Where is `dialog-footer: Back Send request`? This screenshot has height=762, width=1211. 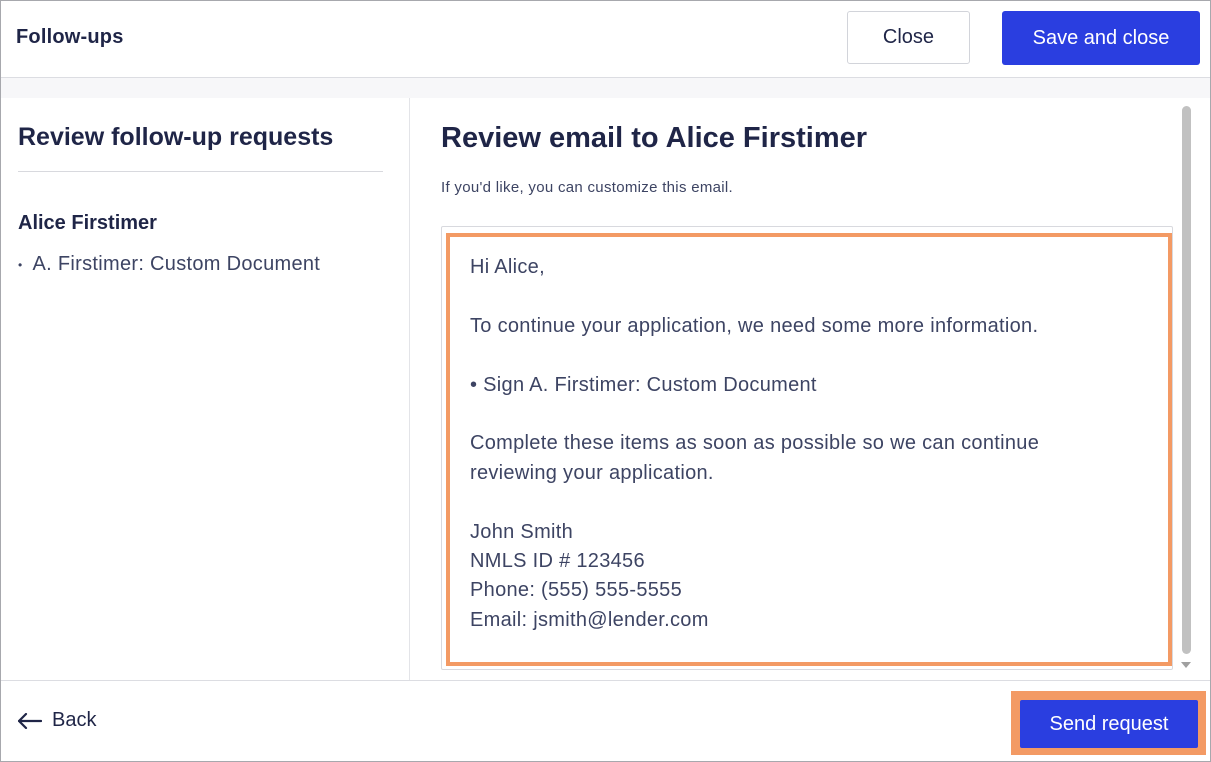
dialog-footer: Back Send request is located at coordinates (605, 720).